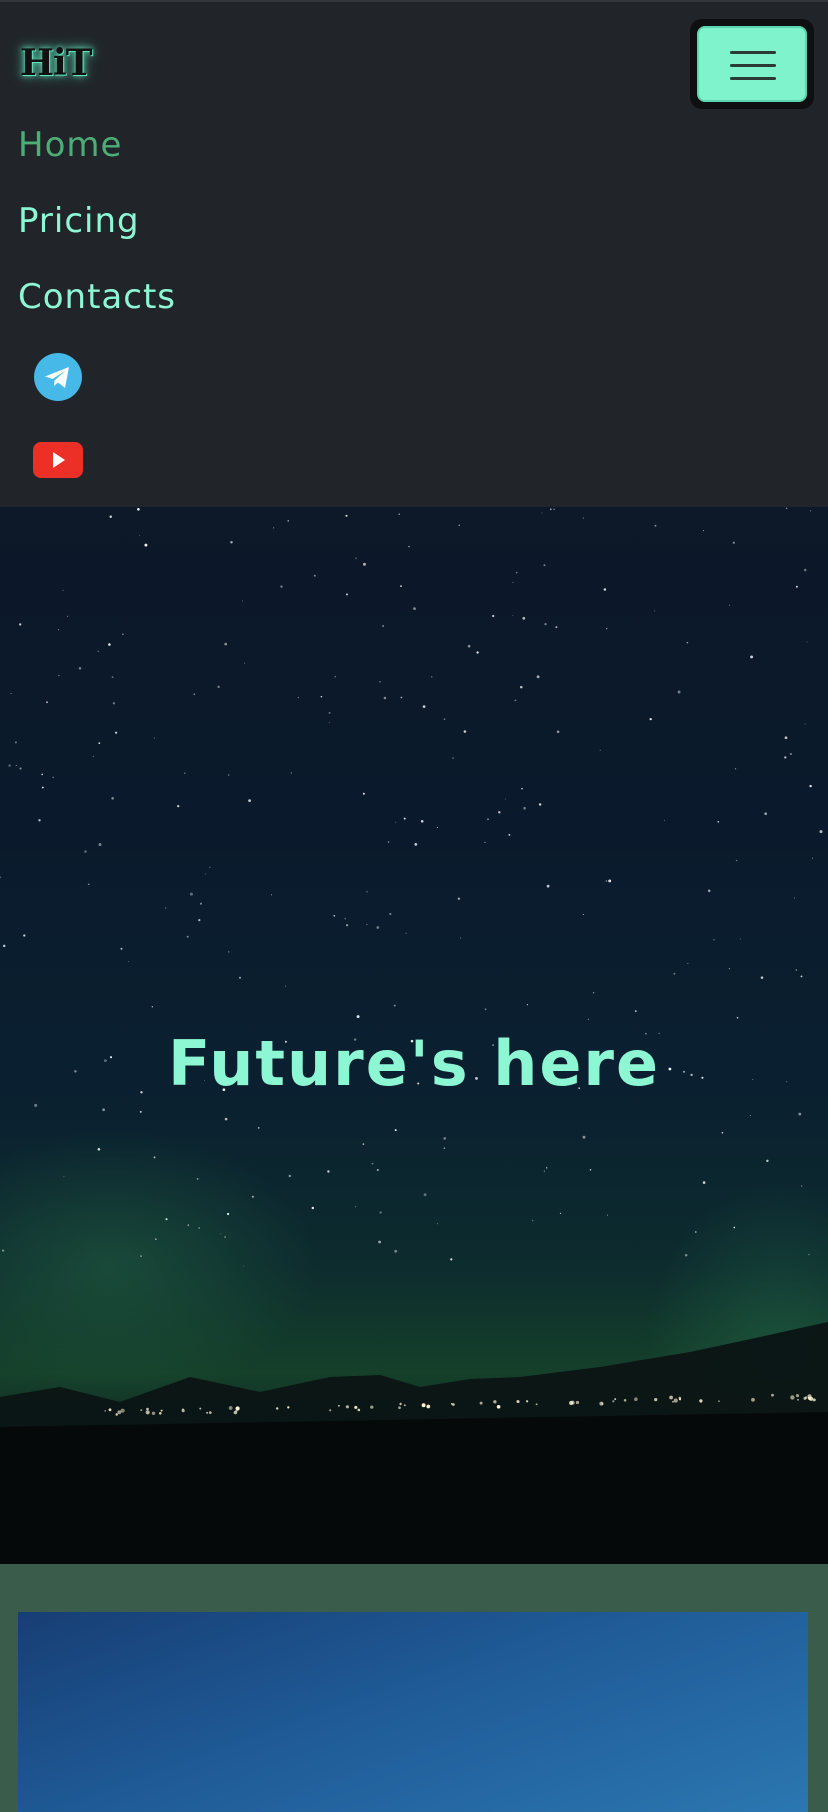  Describe the element at coordinates (58, 377) in the screenshot. I see `telegram-icon` at that location.